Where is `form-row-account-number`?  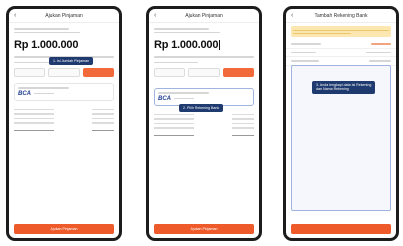 form-row-account-number is located at coordinates (341, 53).